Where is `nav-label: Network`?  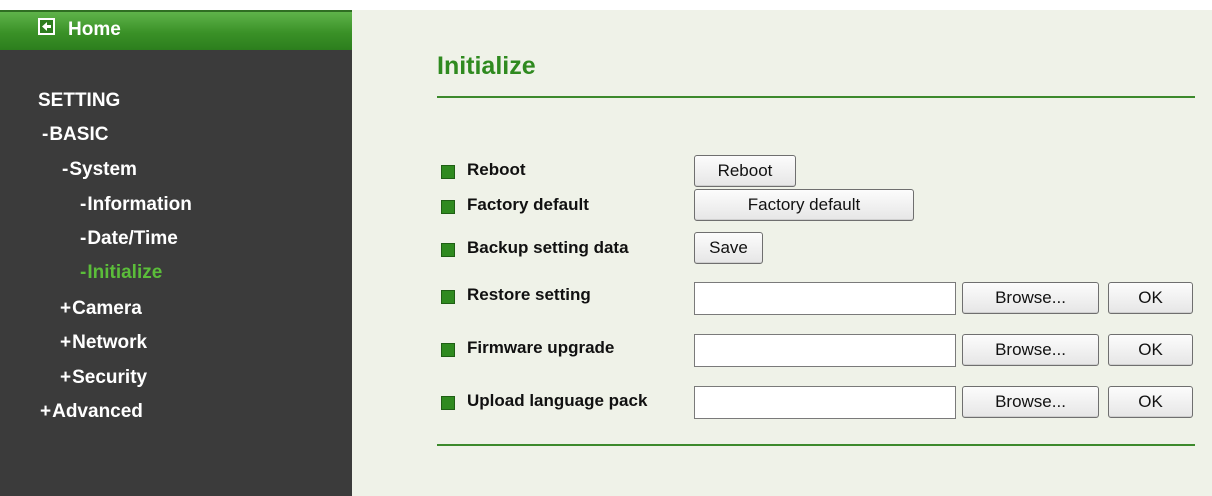
nav-label: Network is located at coordinates (110, 342).